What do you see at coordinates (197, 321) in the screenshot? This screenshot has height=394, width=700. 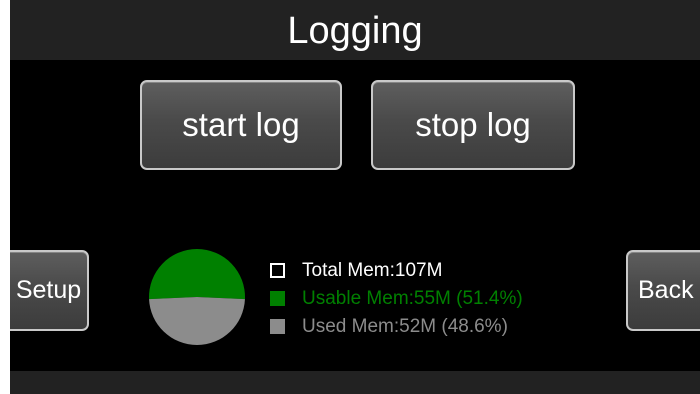 I see `pie-slice-used` at bounding box center [197, 321].